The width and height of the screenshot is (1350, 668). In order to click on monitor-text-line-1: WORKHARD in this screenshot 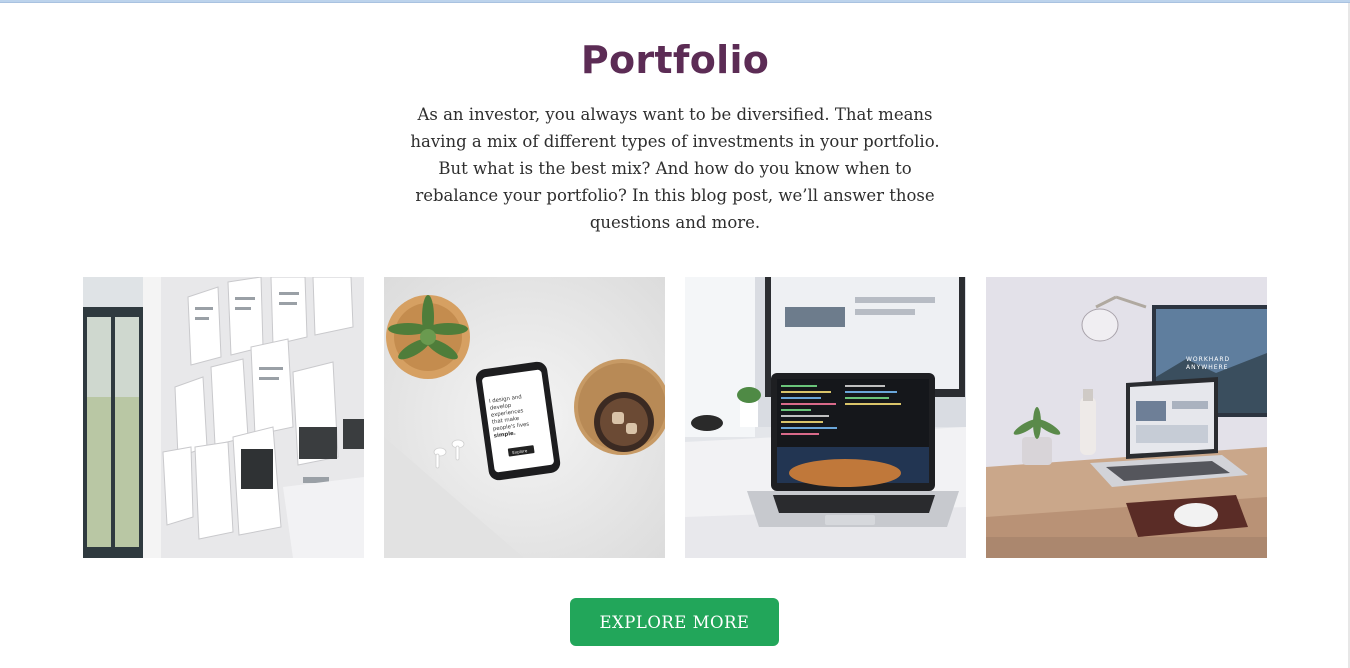, I will do `click(1208, 359)`.